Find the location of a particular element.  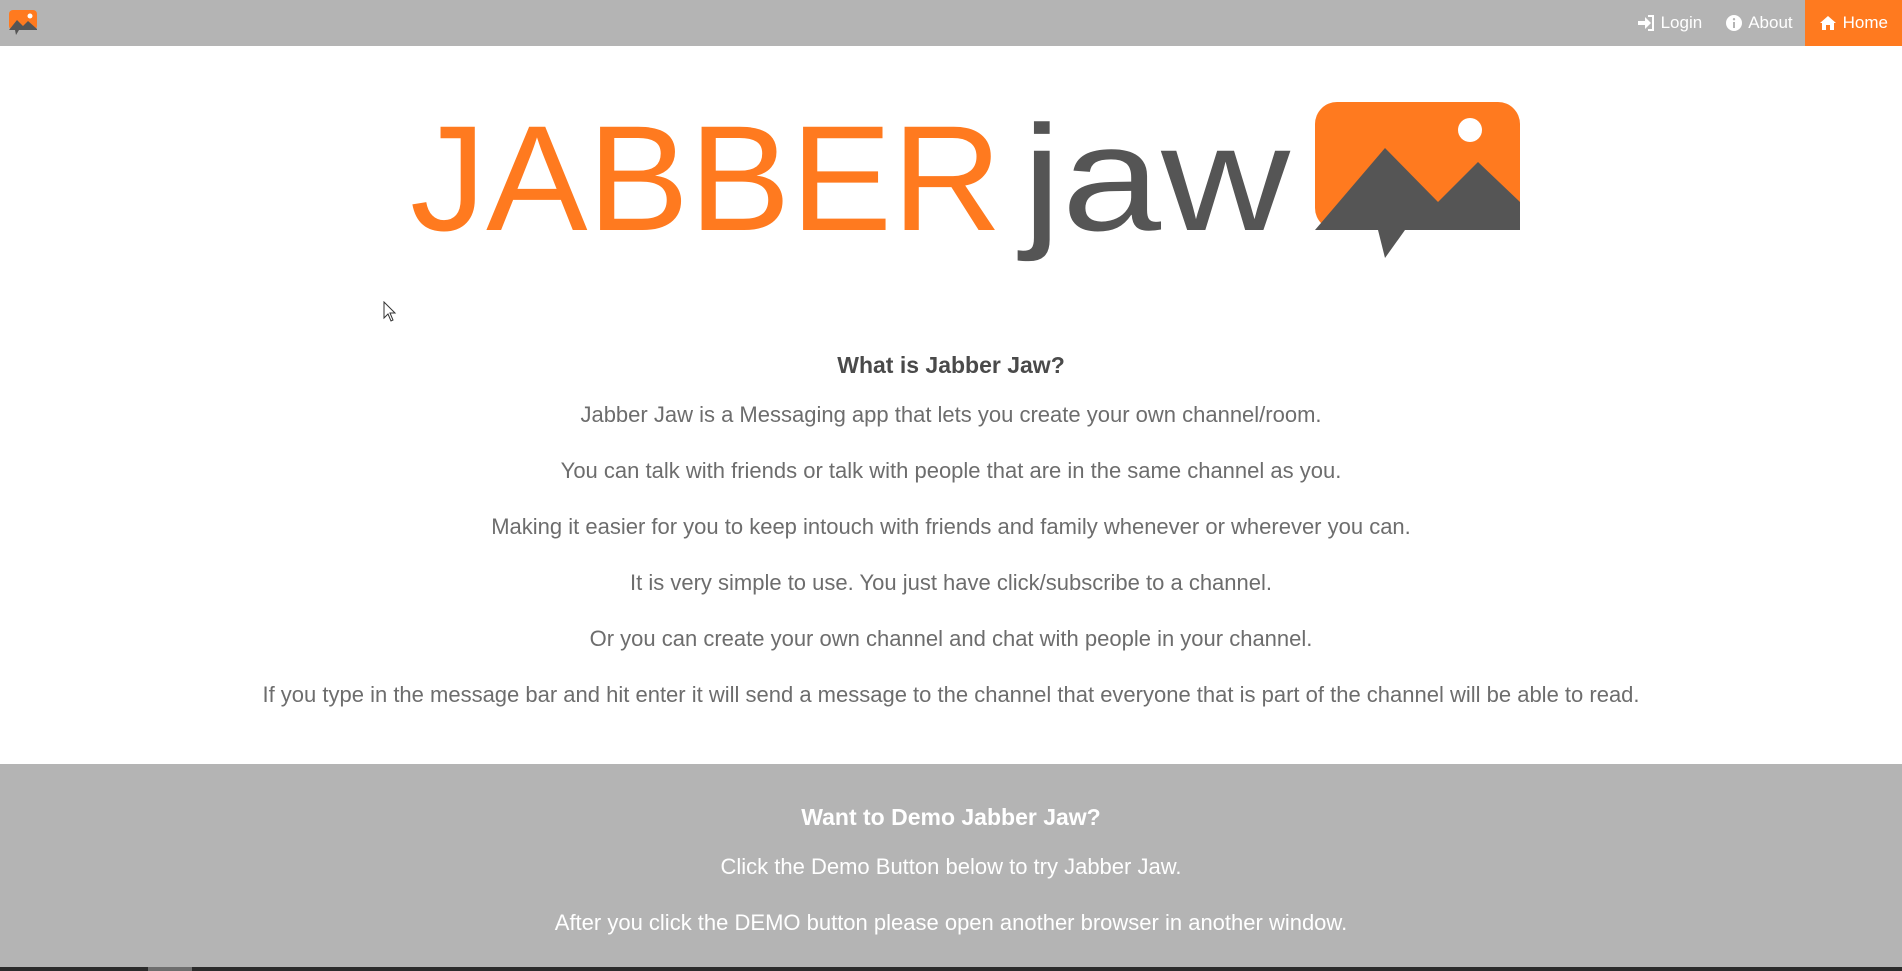

nav-home: Home is located at coordinates (1853, 23).